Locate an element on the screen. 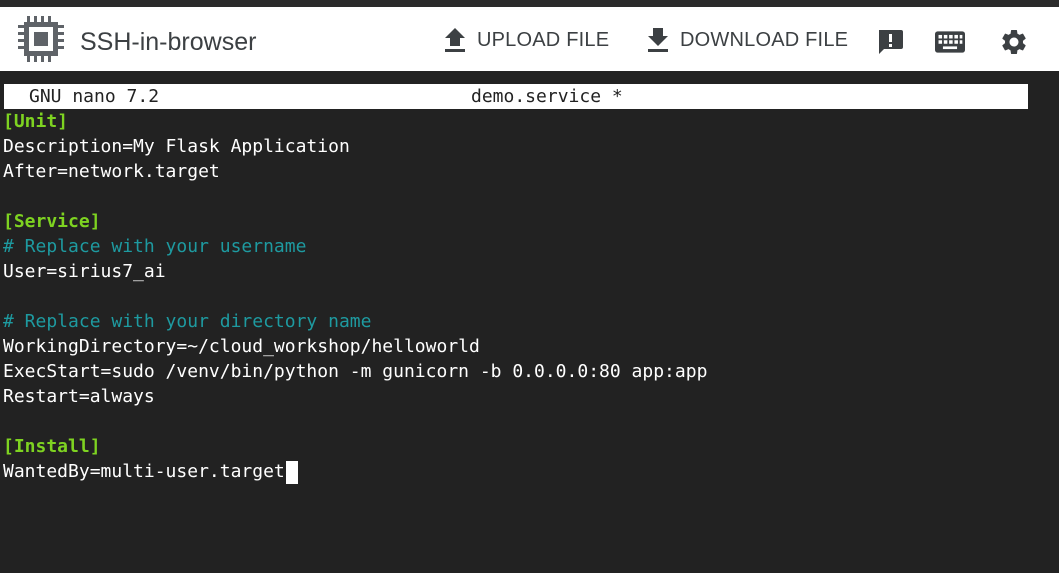 This screenshot has width=1059, height=573. nano-filename: demo.service * is located at coordinates (547, 96).